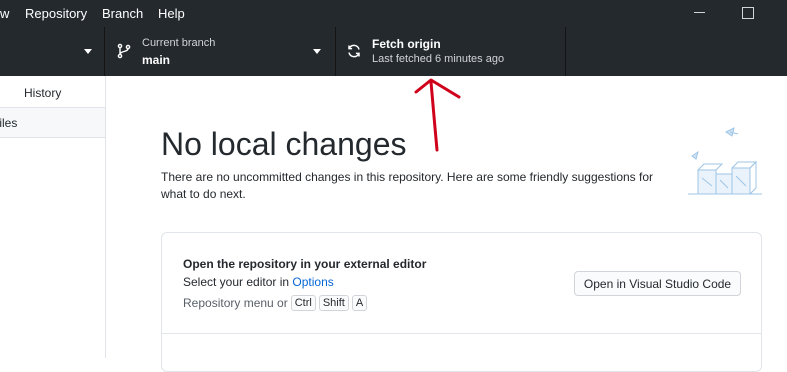  I want to click on tab-changed-files-label: files, so click(9, 123).